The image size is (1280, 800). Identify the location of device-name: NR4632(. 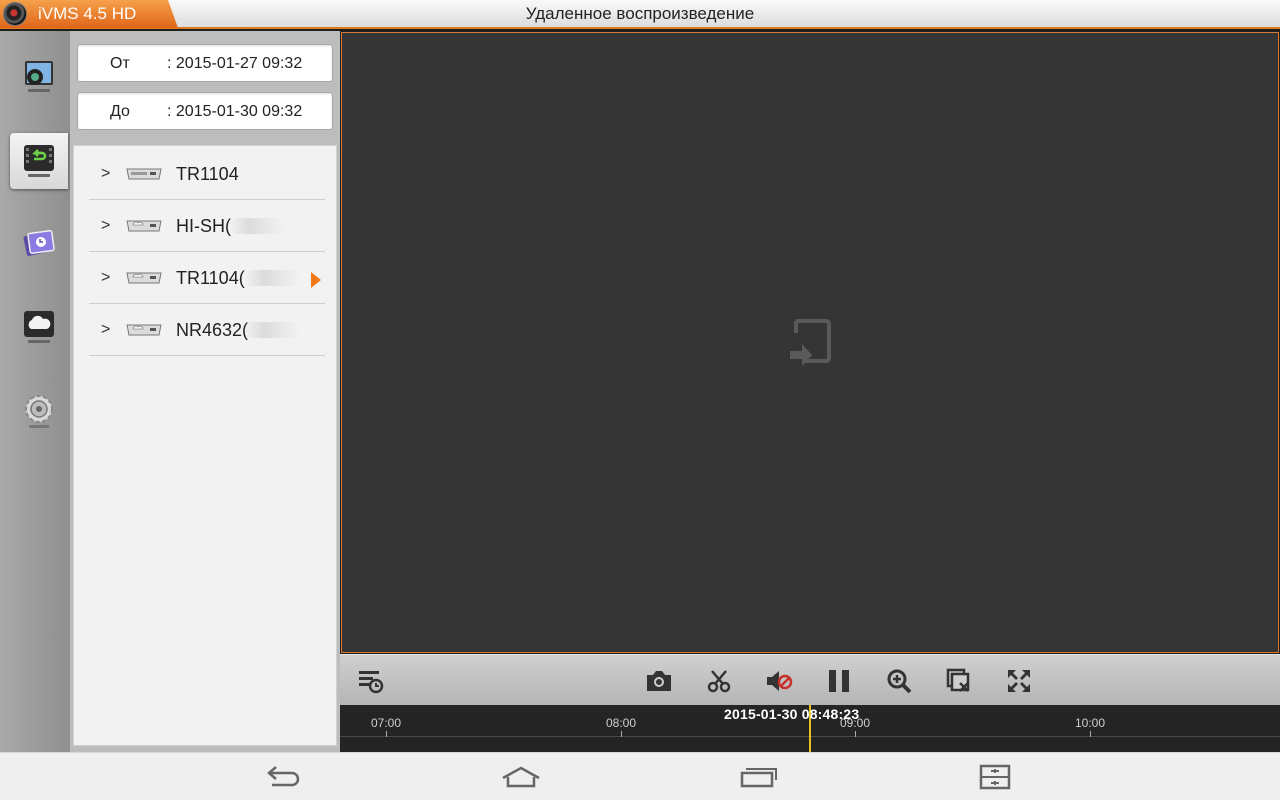
(212, 330).